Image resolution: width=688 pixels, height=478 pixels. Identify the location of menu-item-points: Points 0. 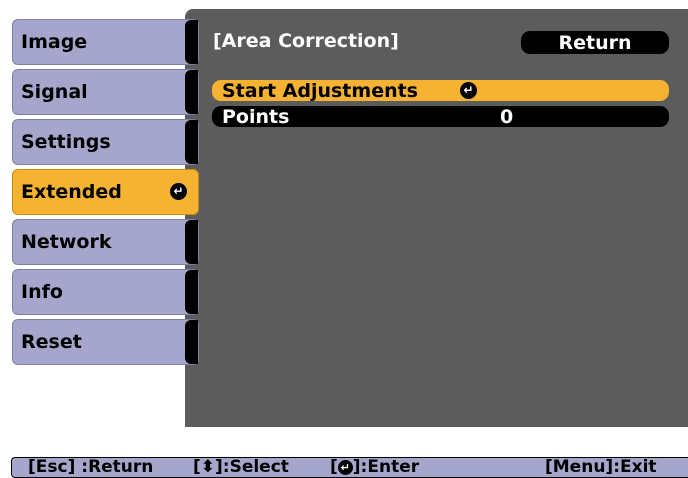
(440, 116).